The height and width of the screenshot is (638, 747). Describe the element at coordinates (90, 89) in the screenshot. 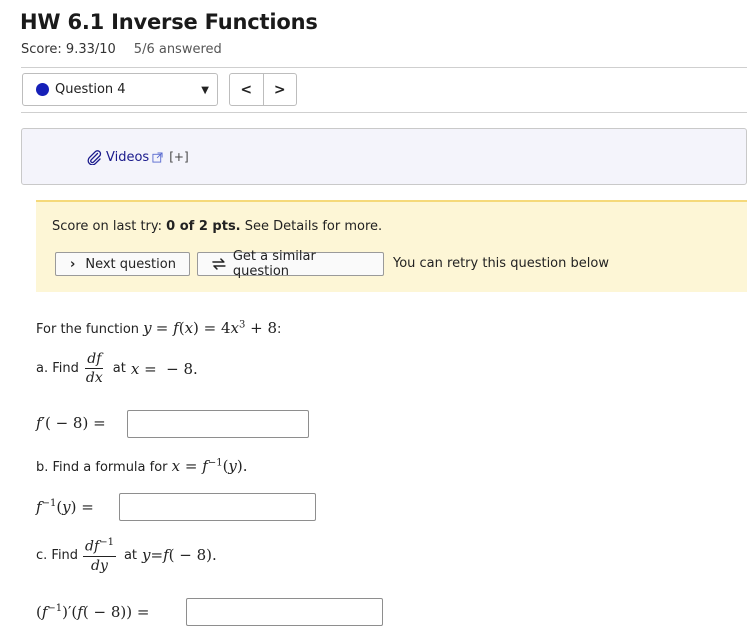

I see `question-select-label: Question 4` at that location.